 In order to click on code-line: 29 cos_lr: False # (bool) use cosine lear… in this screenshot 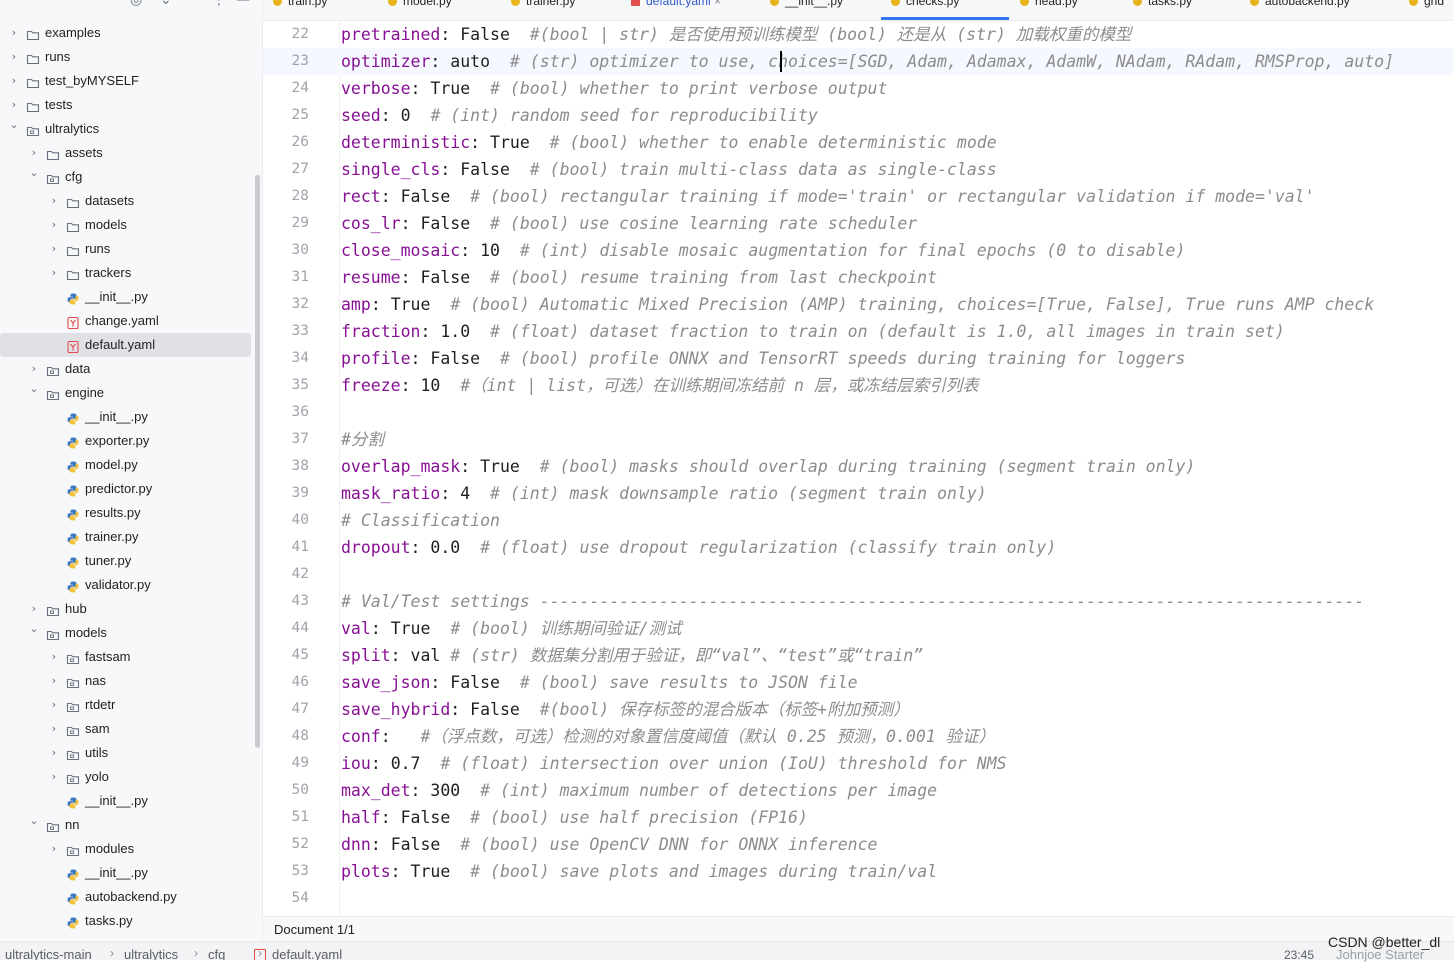, I will do `click(858, 223)`.